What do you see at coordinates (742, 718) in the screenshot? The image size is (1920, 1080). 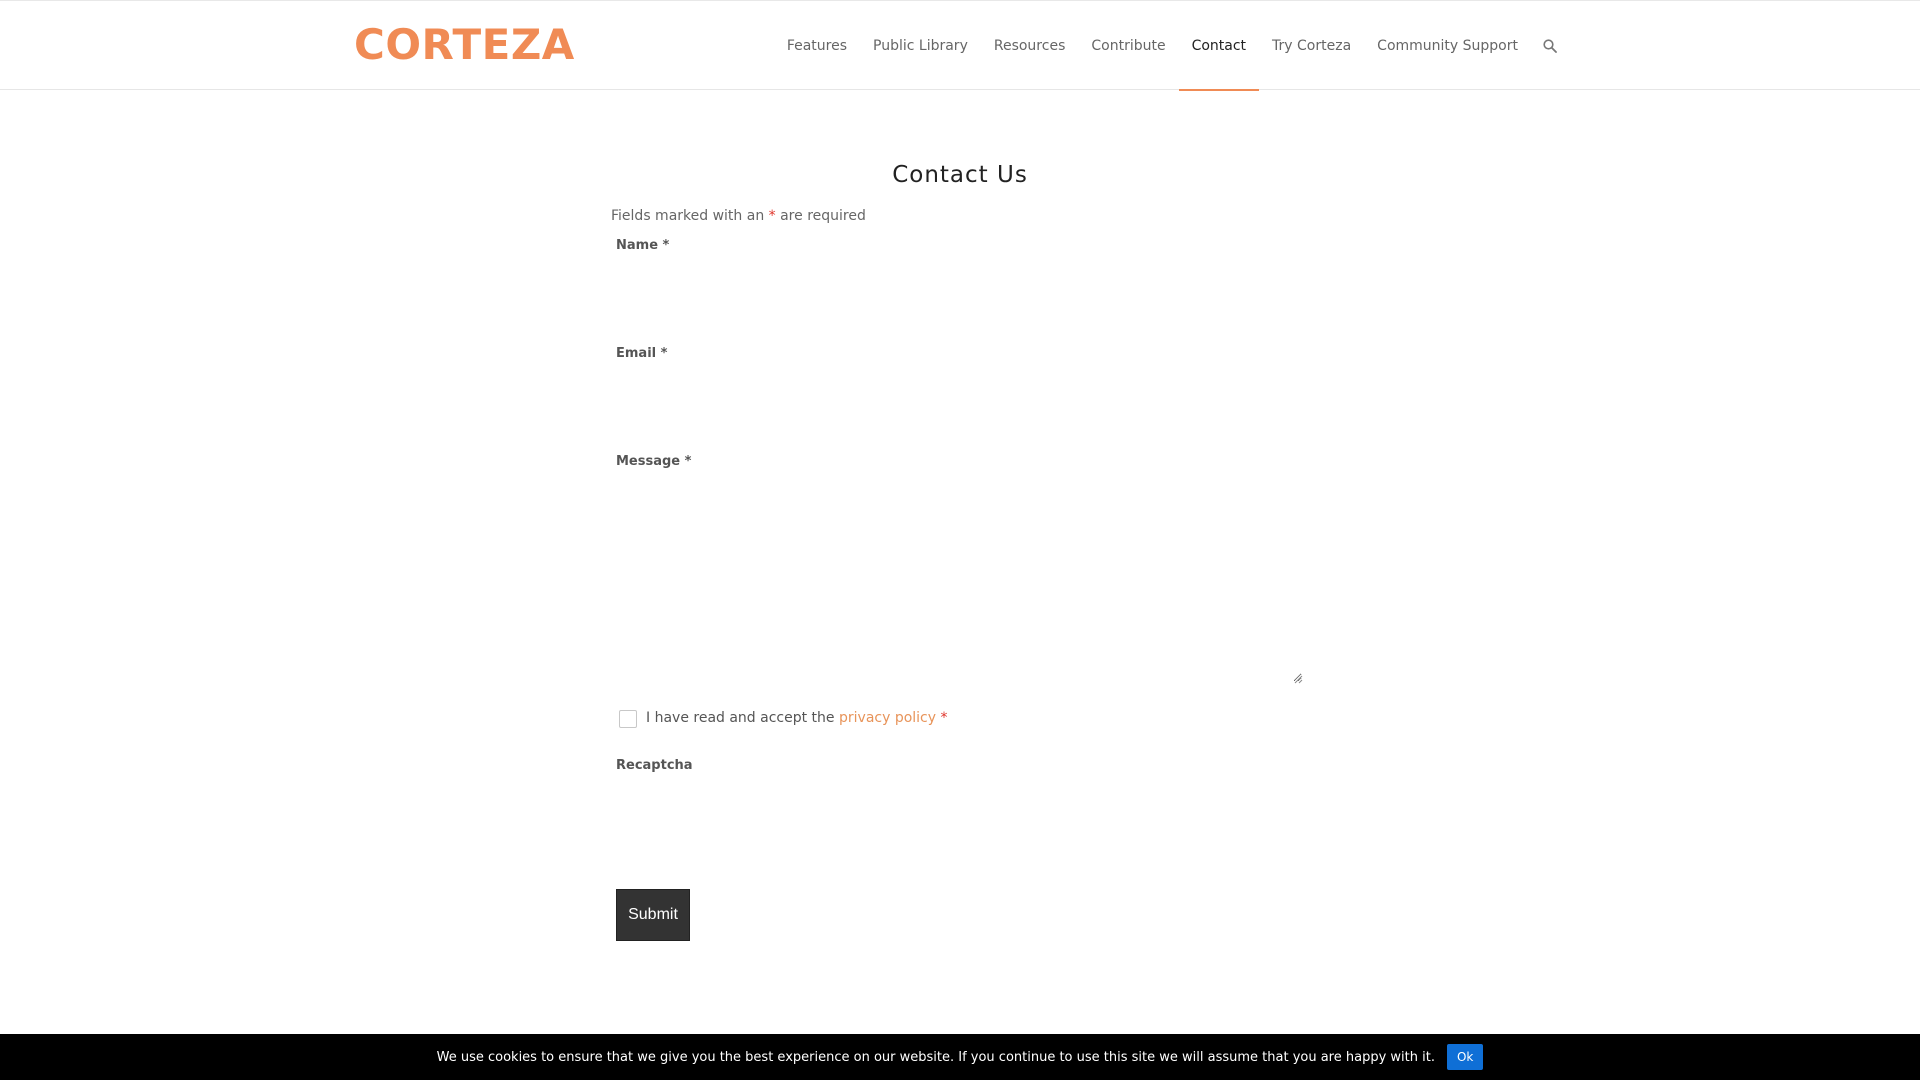 I see `consent-prefix: I have read and accept the` at bounding box center [742, 718].